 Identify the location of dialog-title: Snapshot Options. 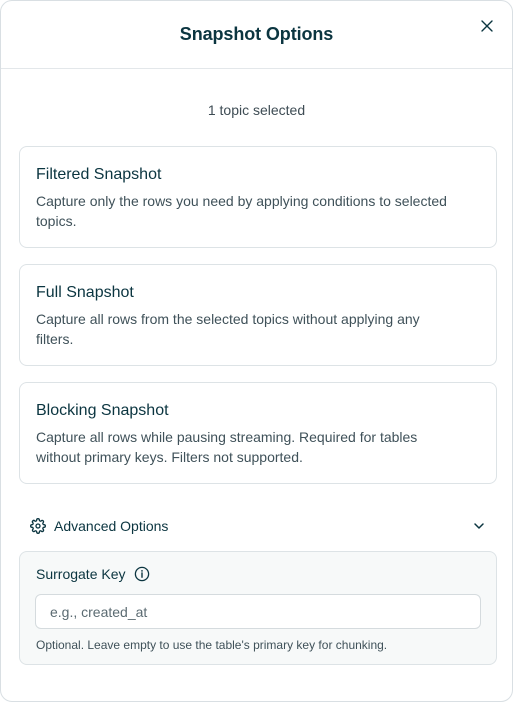
(256, 34).